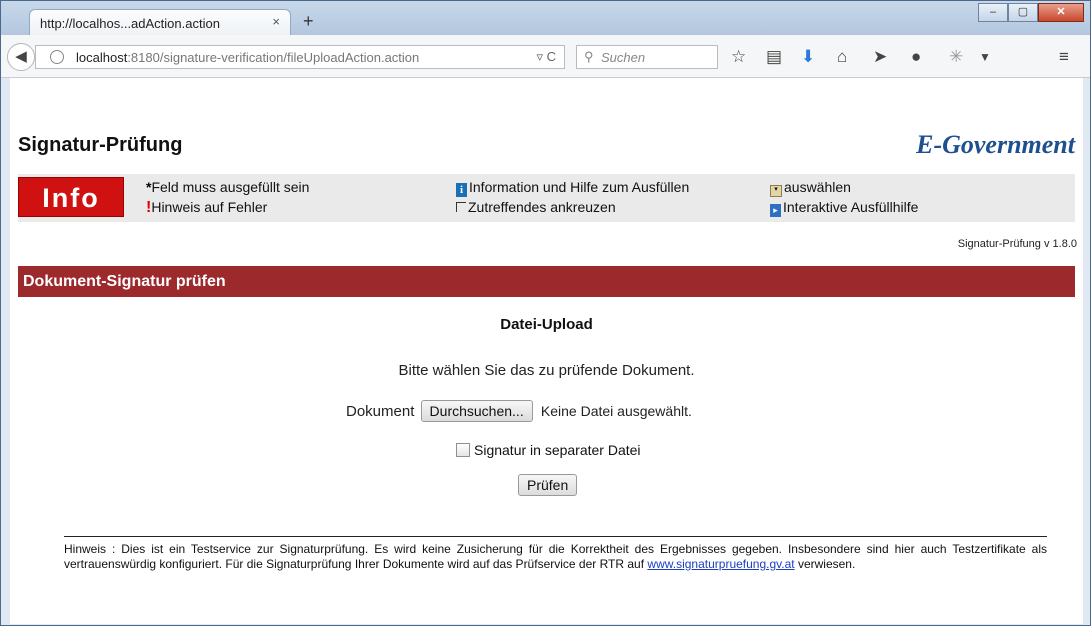 The width and height of the screenshot is (1091, 626). I want to click on separate-signature-row: Signatur in separater Datei, so click(548, 450).